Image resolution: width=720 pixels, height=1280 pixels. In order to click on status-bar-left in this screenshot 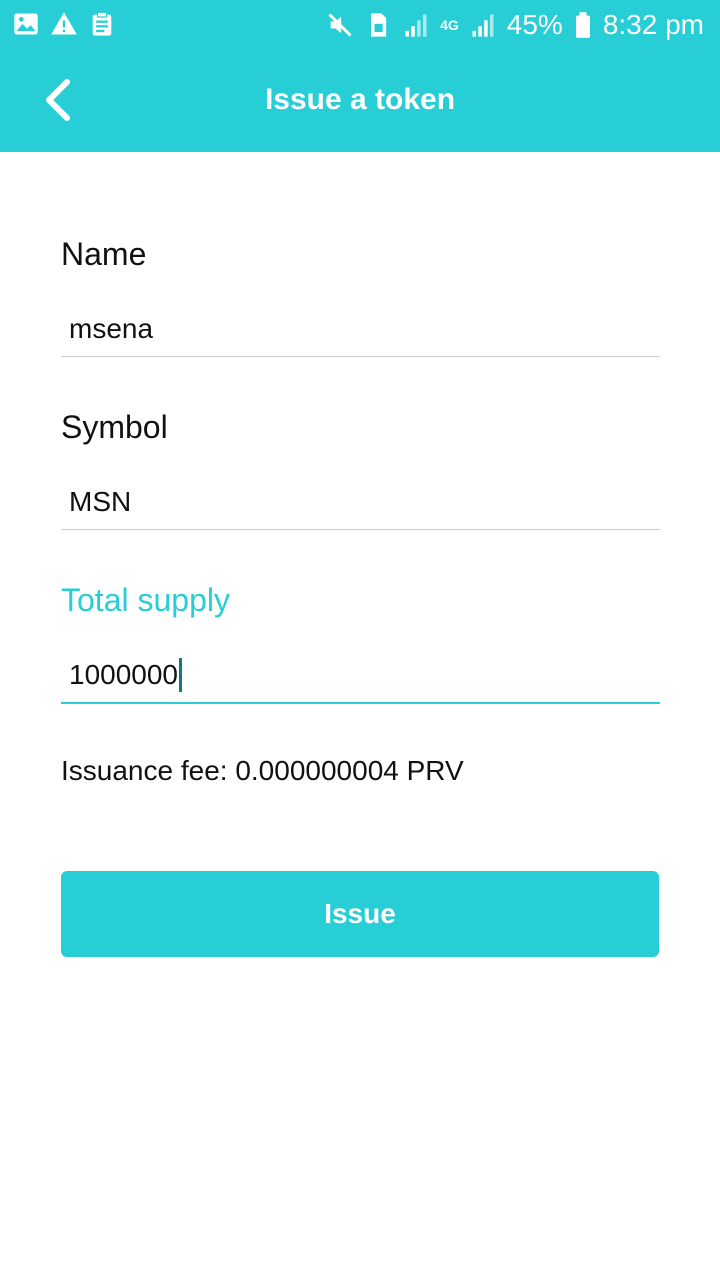, I will do `click(64, 24)`.